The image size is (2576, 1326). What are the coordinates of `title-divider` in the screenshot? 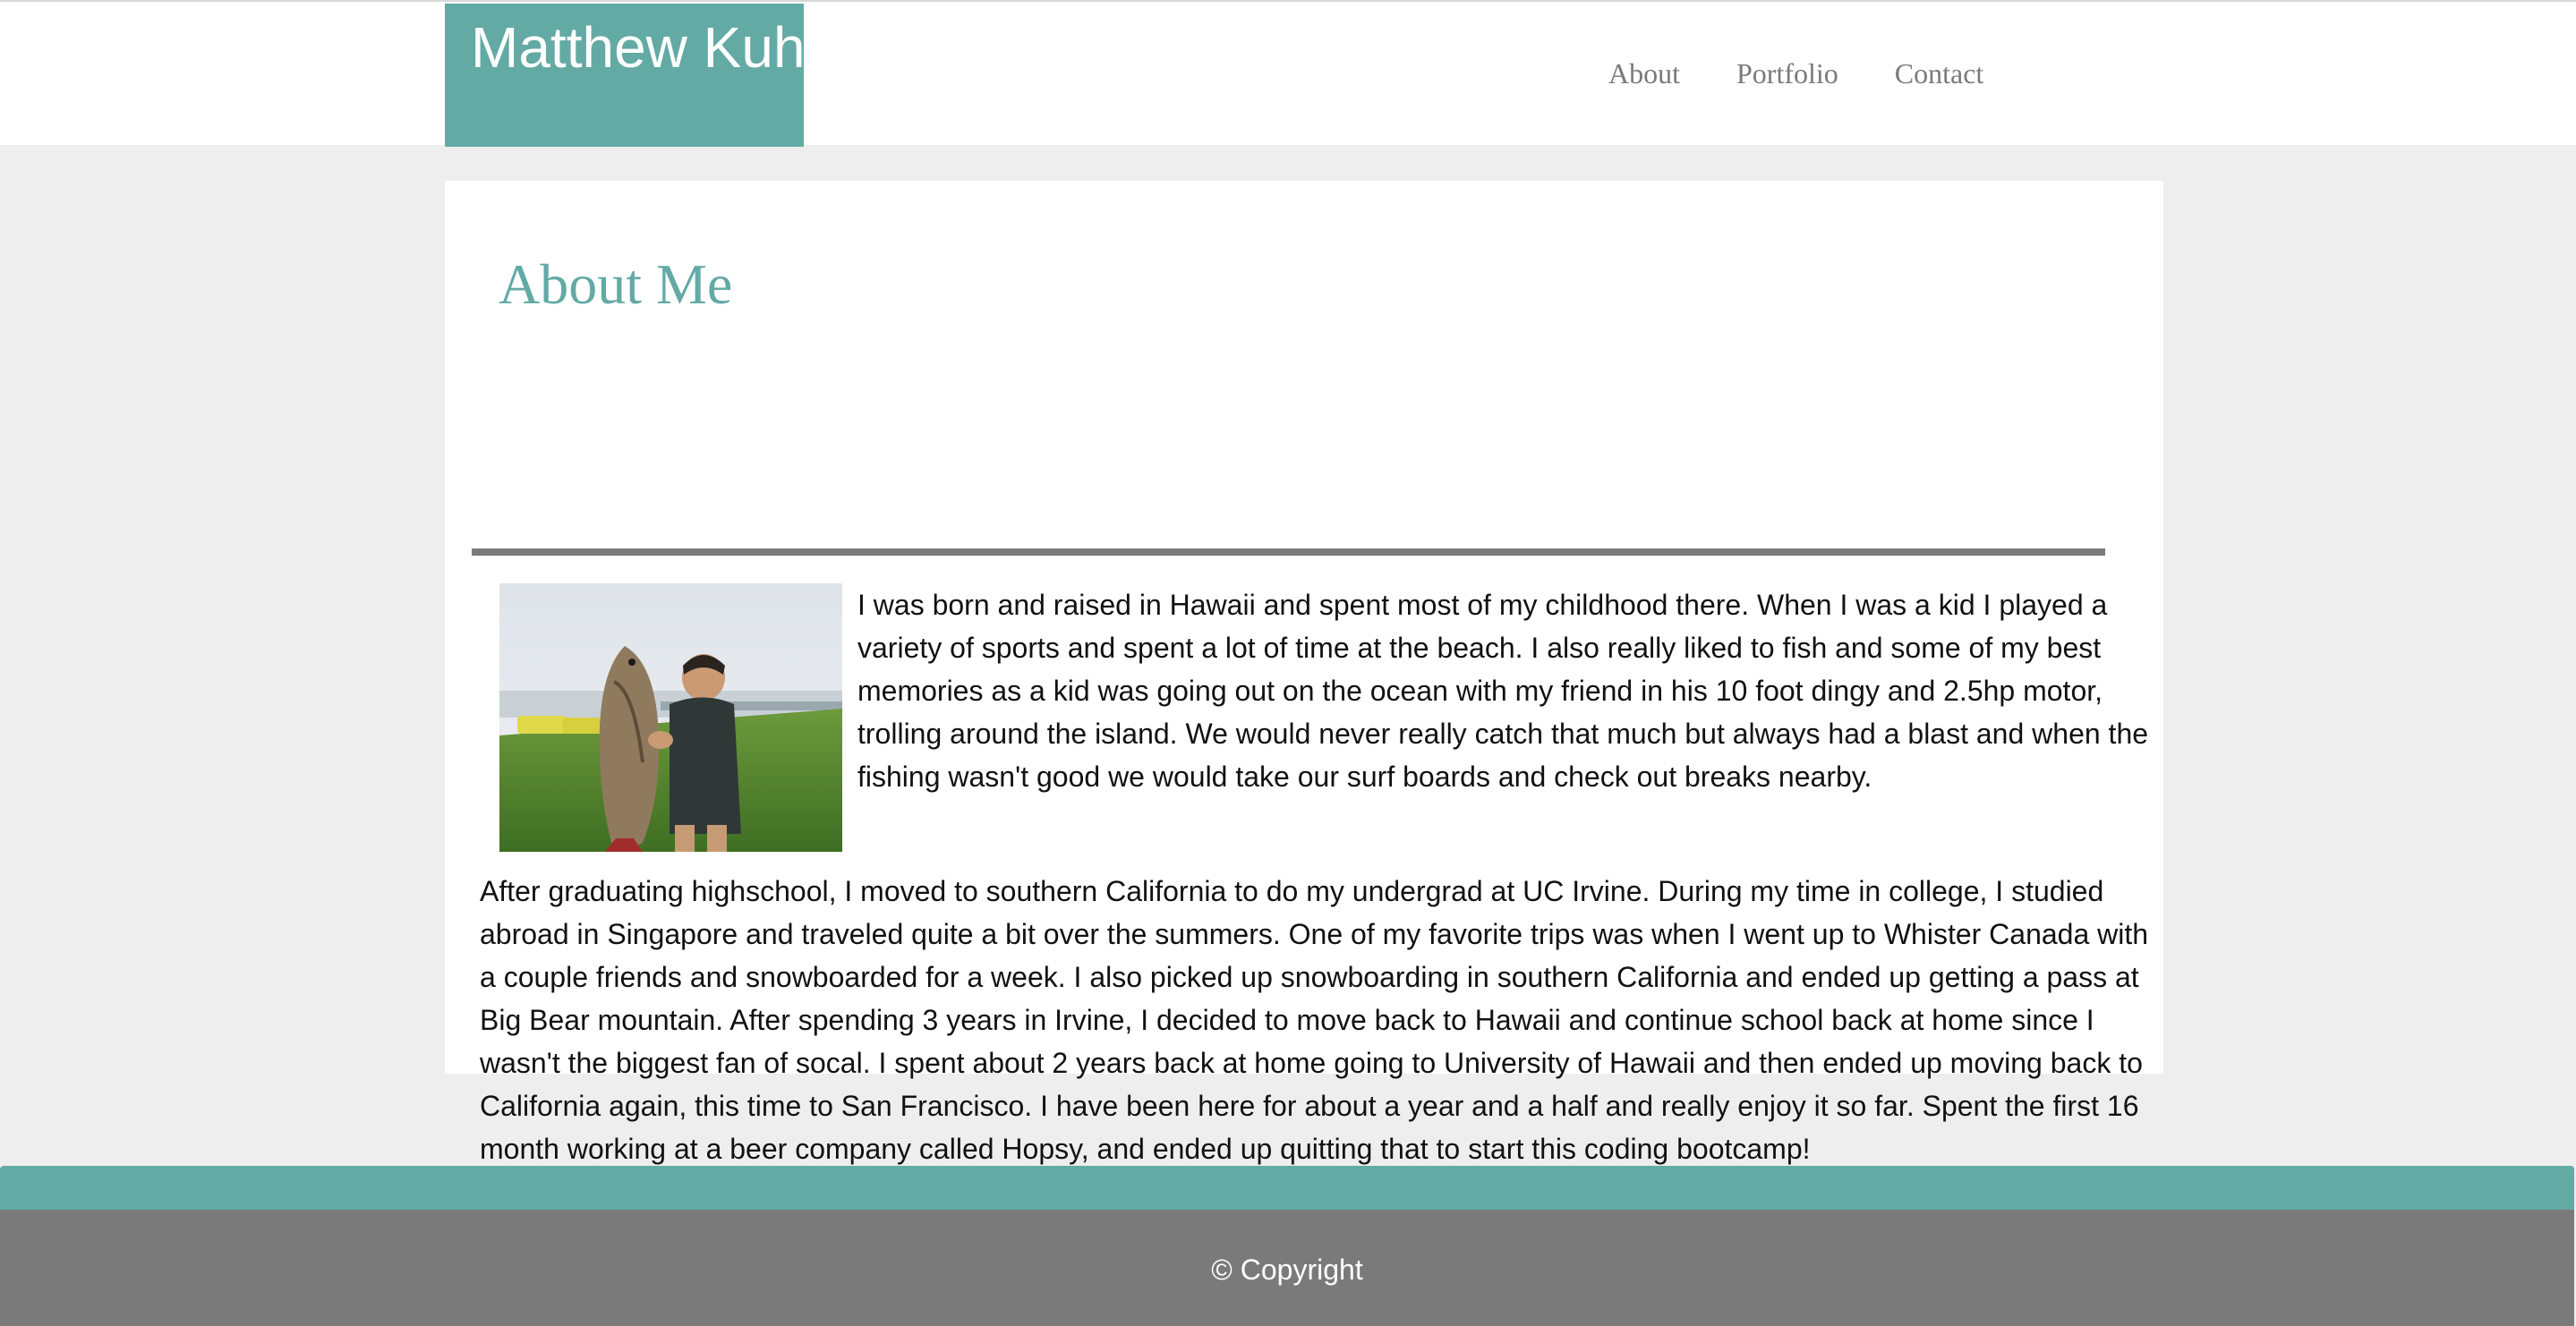 It's located at (1288, 552).